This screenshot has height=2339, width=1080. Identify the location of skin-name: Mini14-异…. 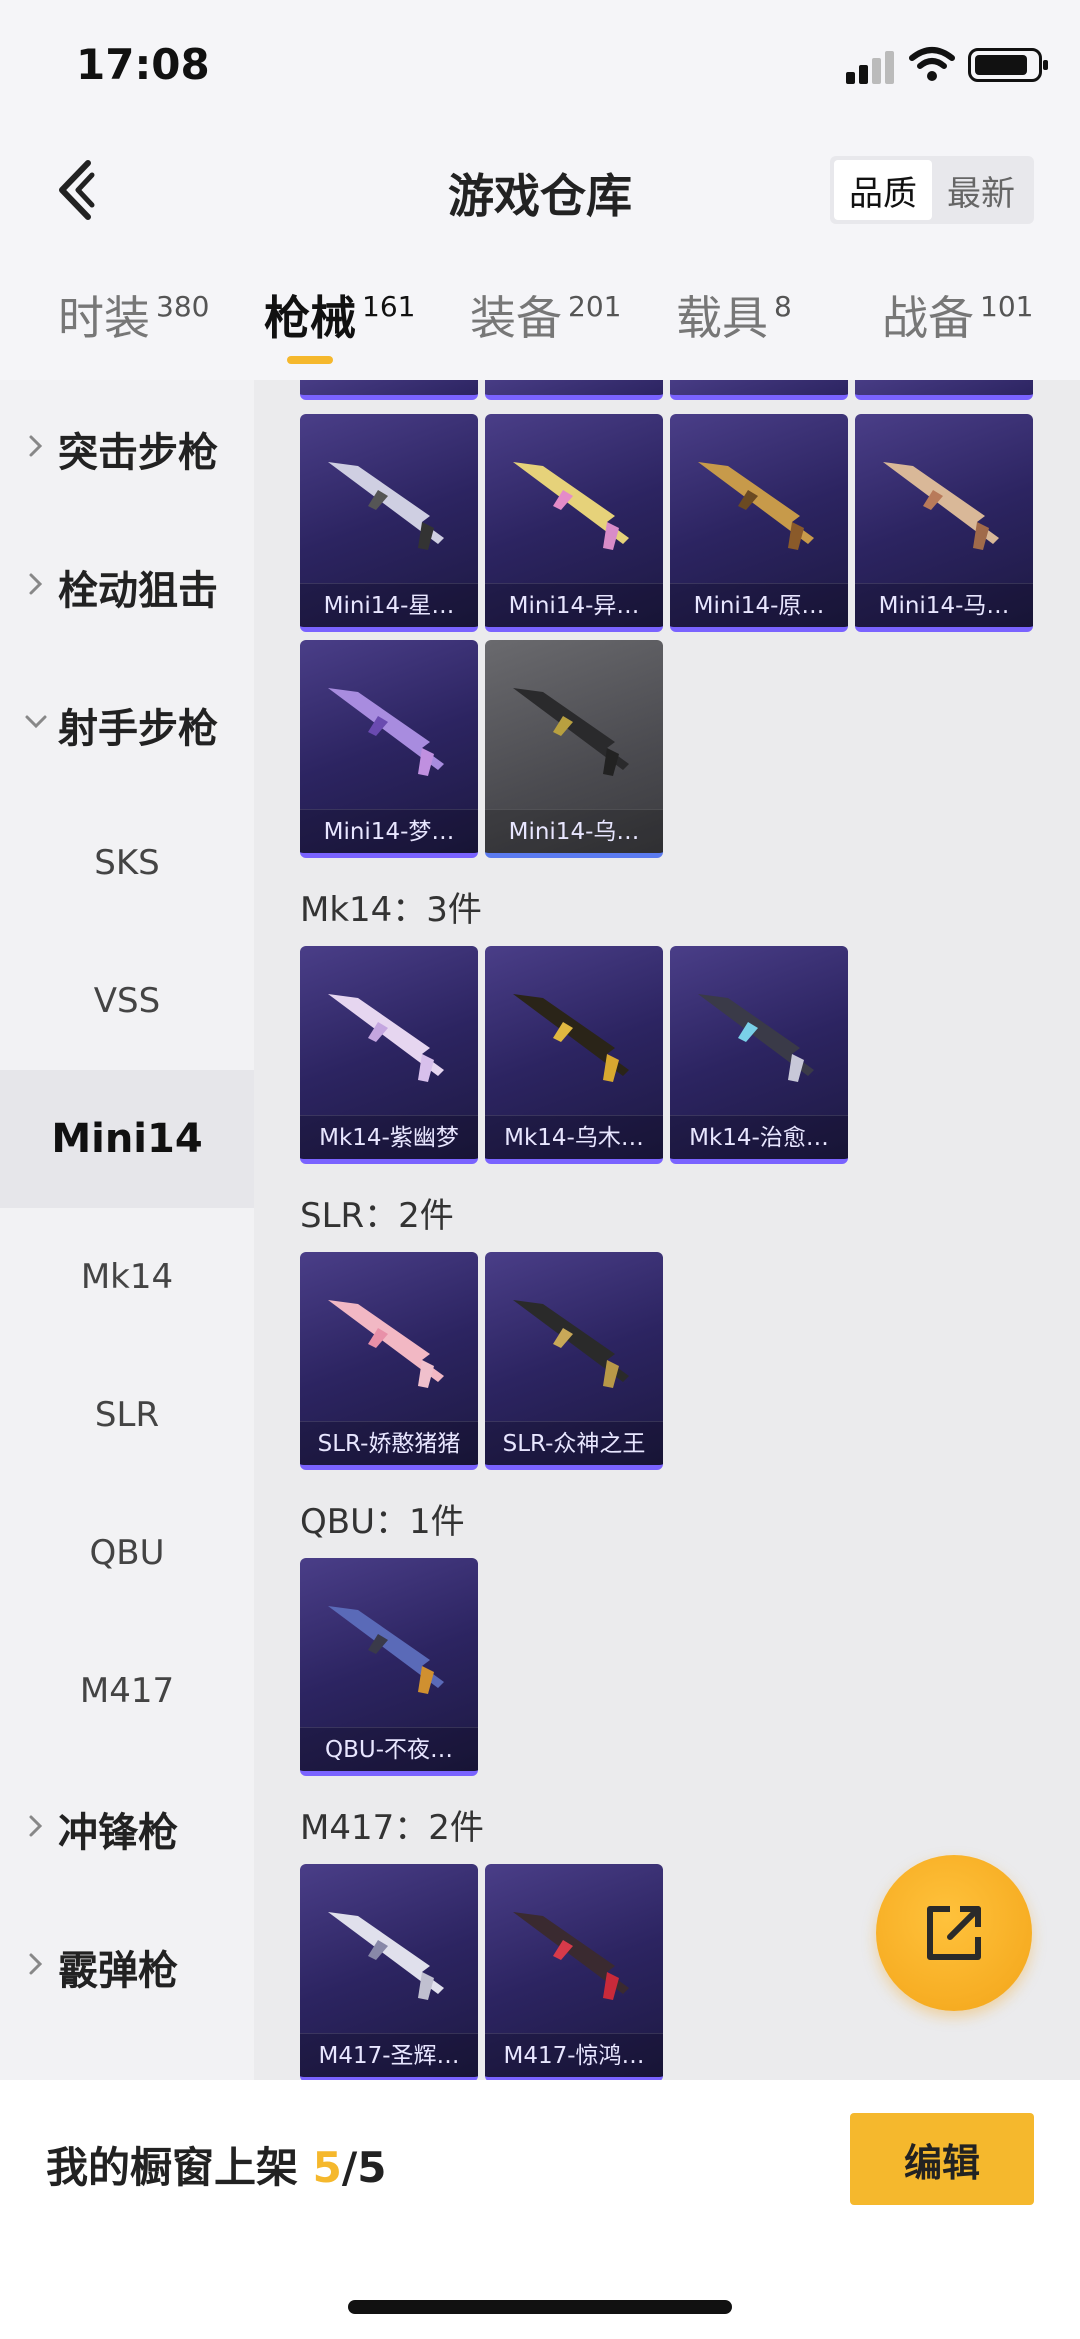
(574, 605).